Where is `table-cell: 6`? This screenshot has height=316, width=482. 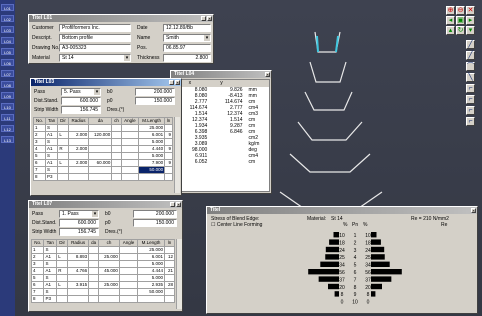 table-cell: 6 is located at coordinates (37, 285).